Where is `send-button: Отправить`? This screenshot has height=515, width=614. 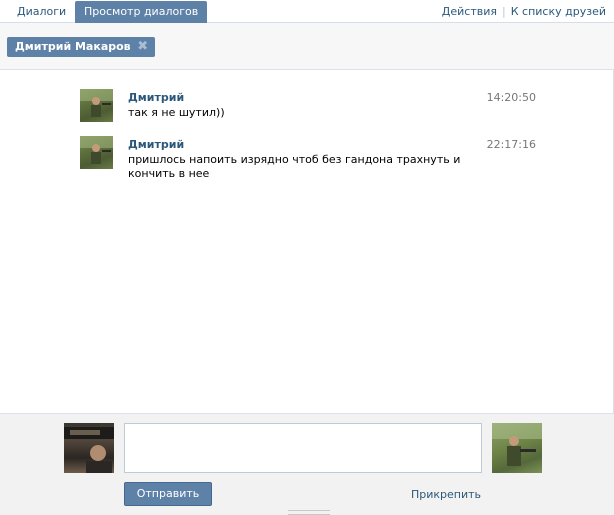
send-button: Отправить is located at coordinates (168, 494).